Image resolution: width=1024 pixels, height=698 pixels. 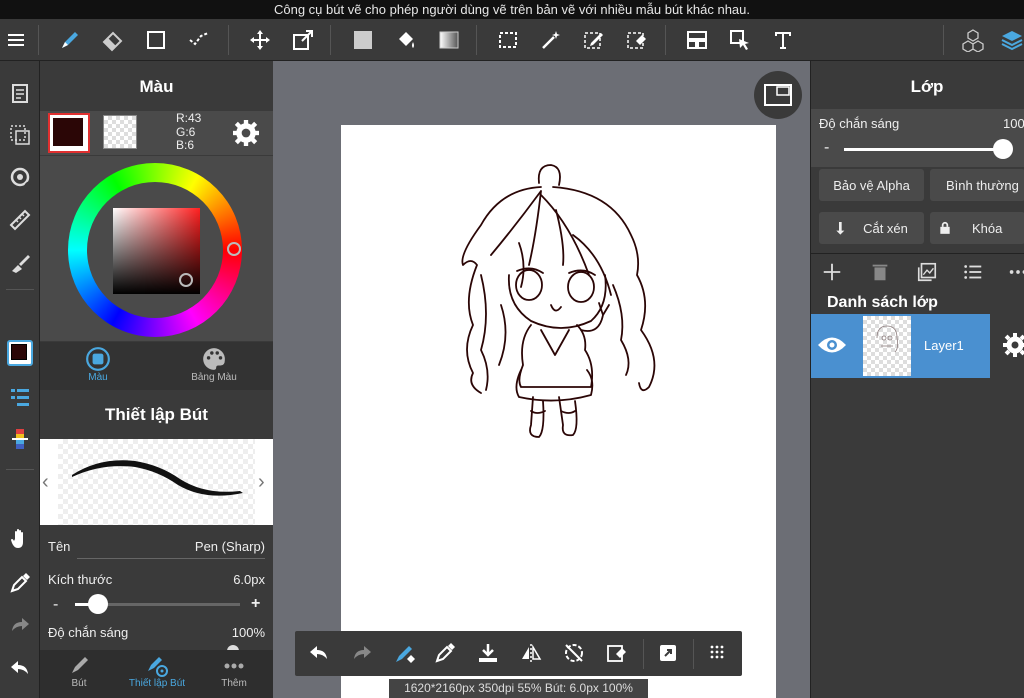 I want to click on rgb-b-value: B:6, so click(x=185, y=145).